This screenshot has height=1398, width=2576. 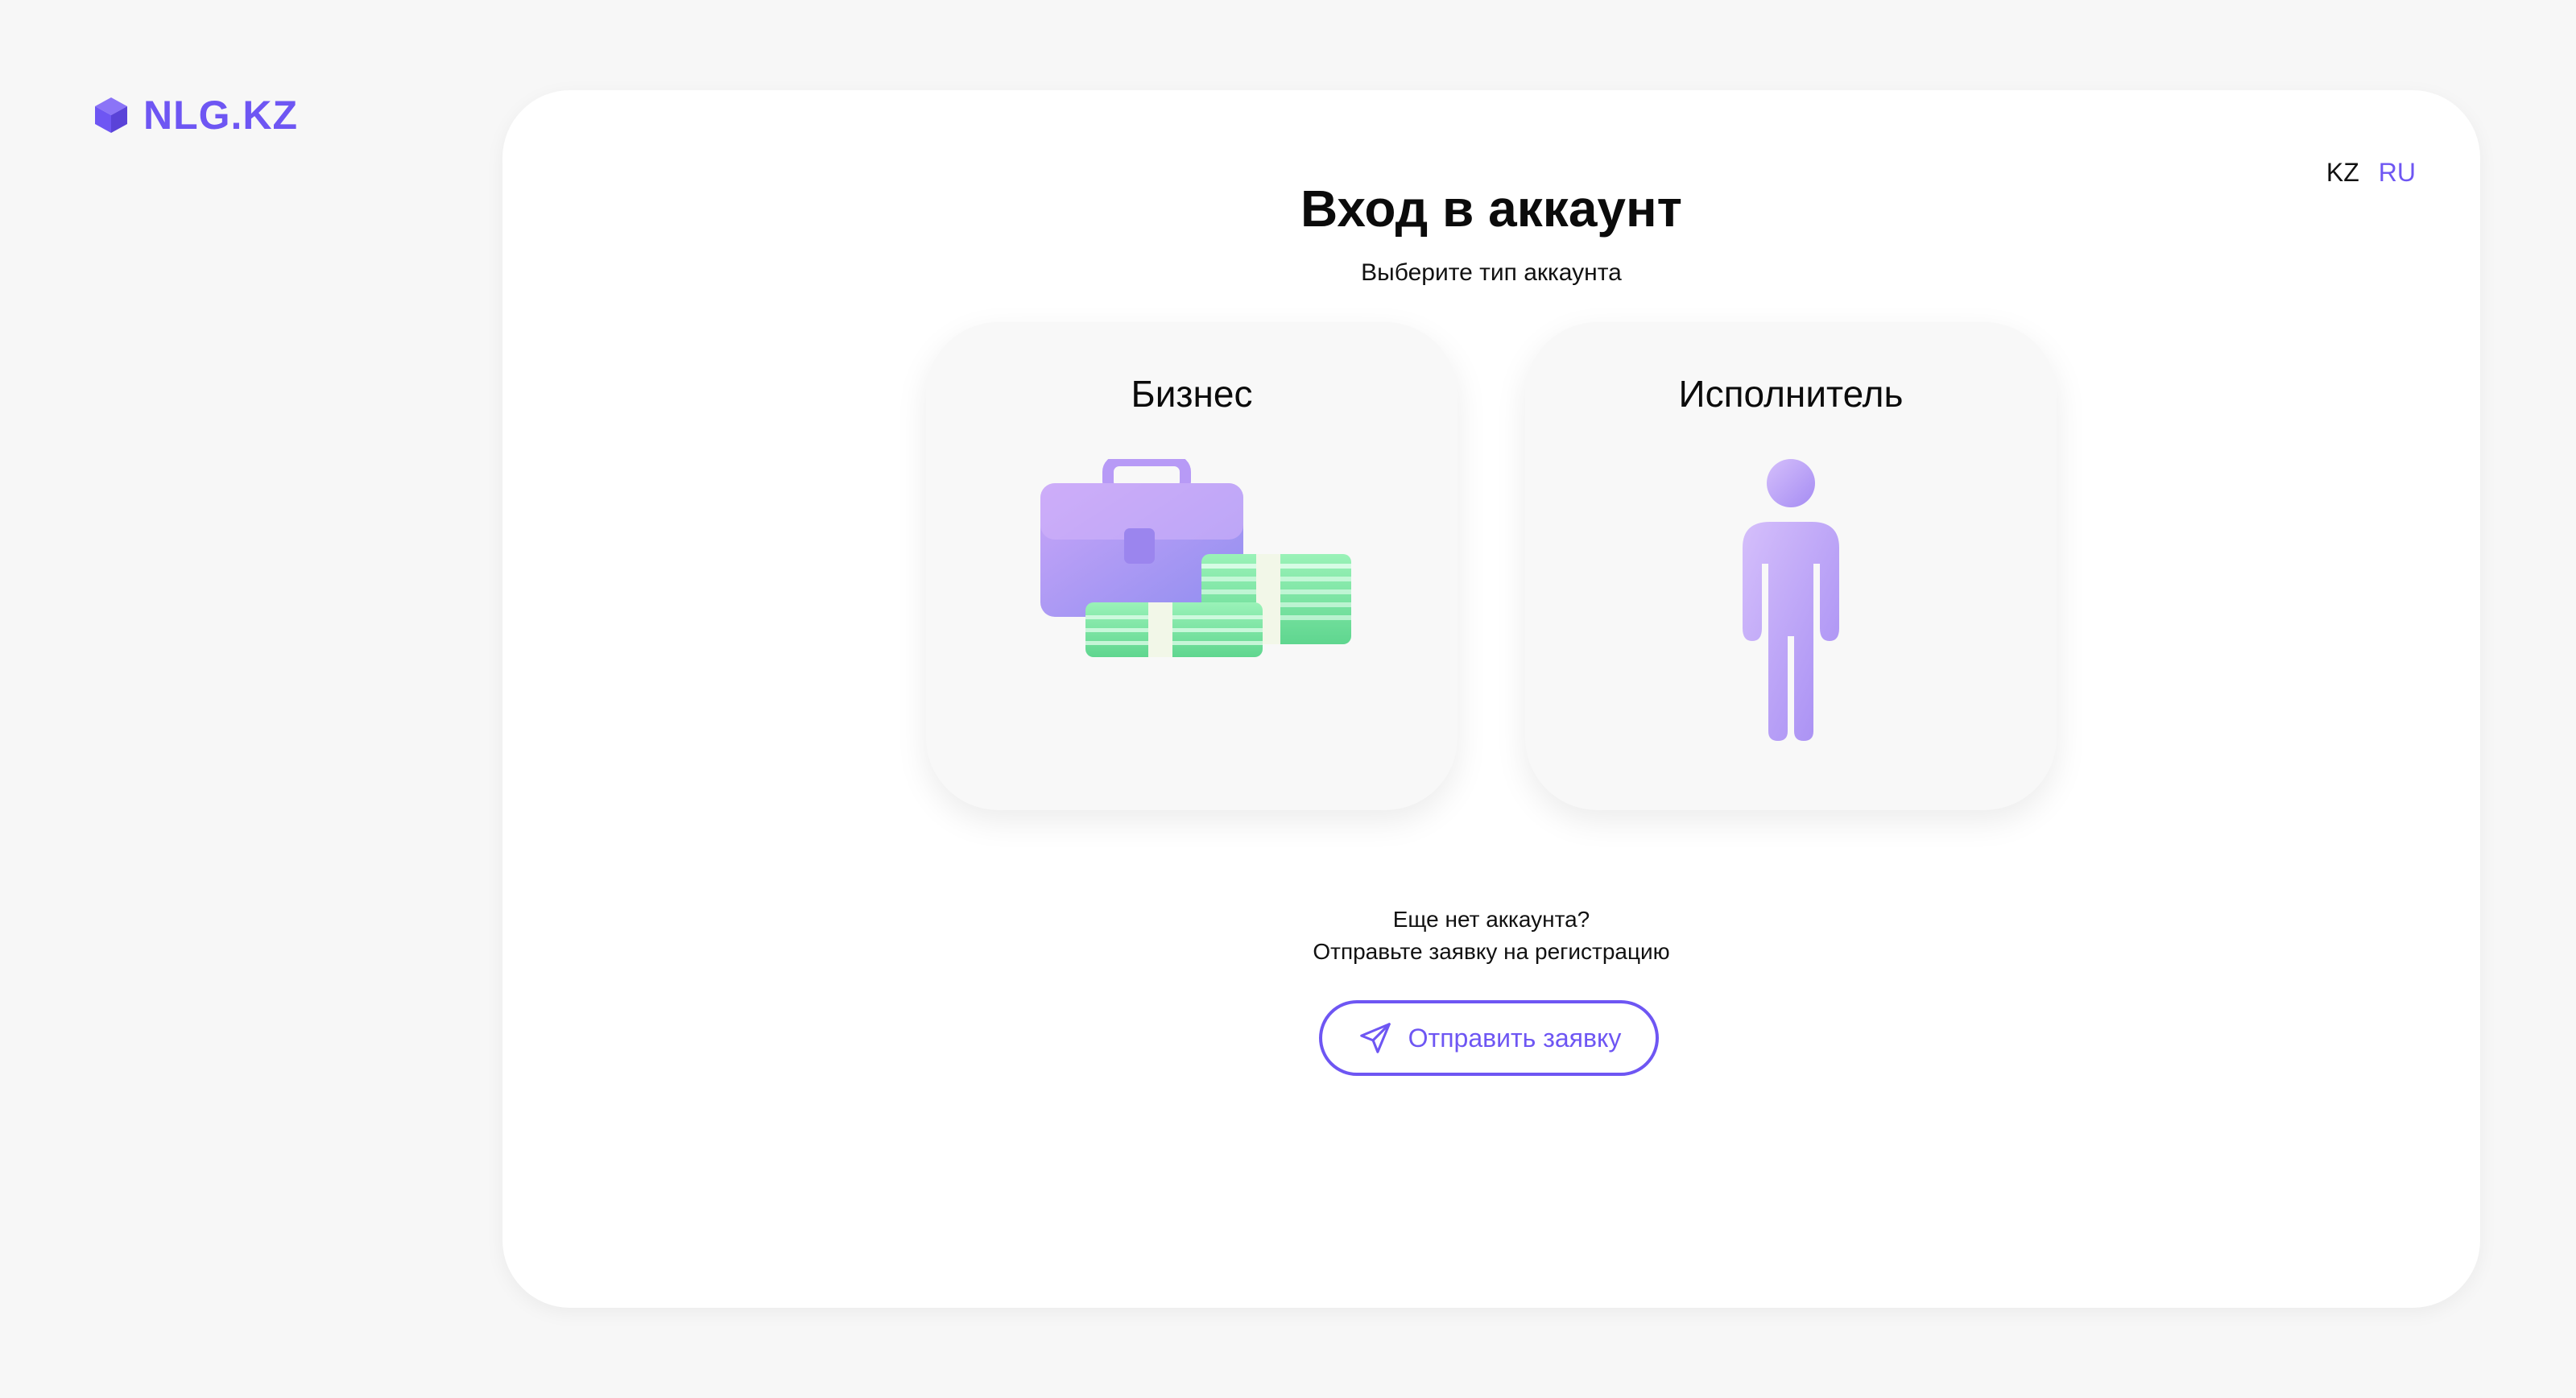 I want to click on account-type-business: Бизнес, so click(x=1192, y=566).